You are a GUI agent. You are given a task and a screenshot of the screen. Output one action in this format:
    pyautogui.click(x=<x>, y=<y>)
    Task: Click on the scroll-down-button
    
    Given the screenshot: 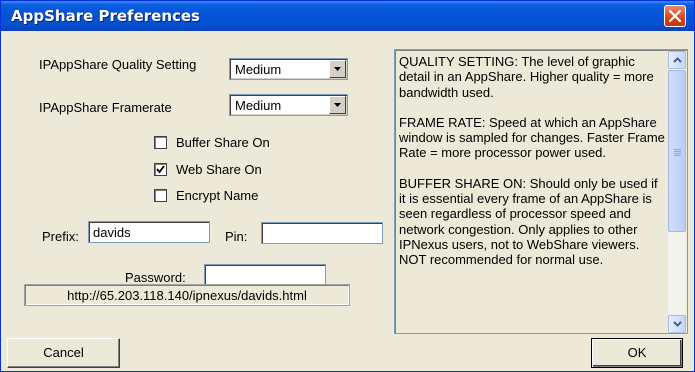 What is the action you would take?
    pyautogui.click(x=677, y=324)
    